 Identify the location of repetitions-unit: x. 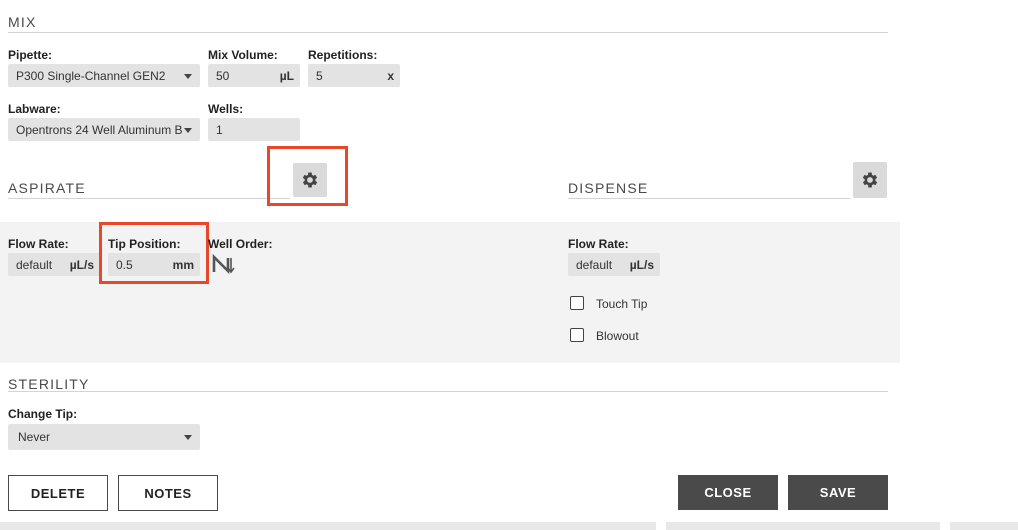
(390, 75).